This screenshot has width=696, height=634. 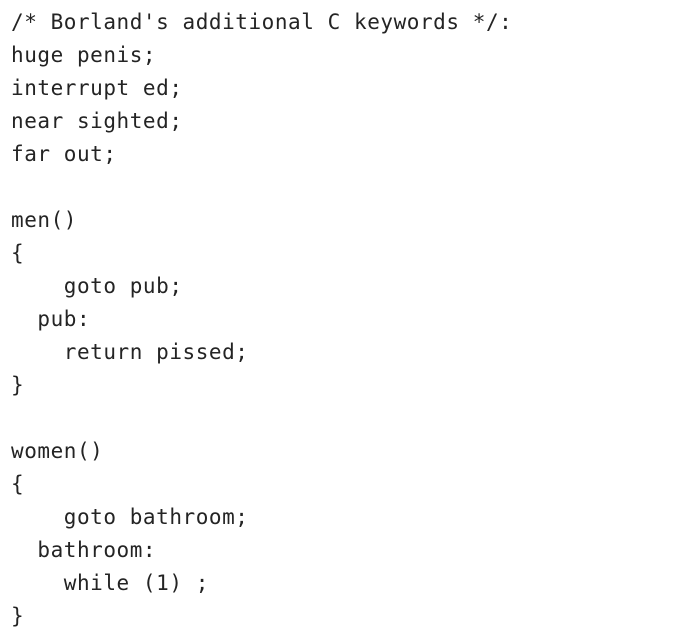 What do you see at coordinates (97, 121) in the screenshot?
I see `code-line: near sighted;` at bounding box center [97, 121].